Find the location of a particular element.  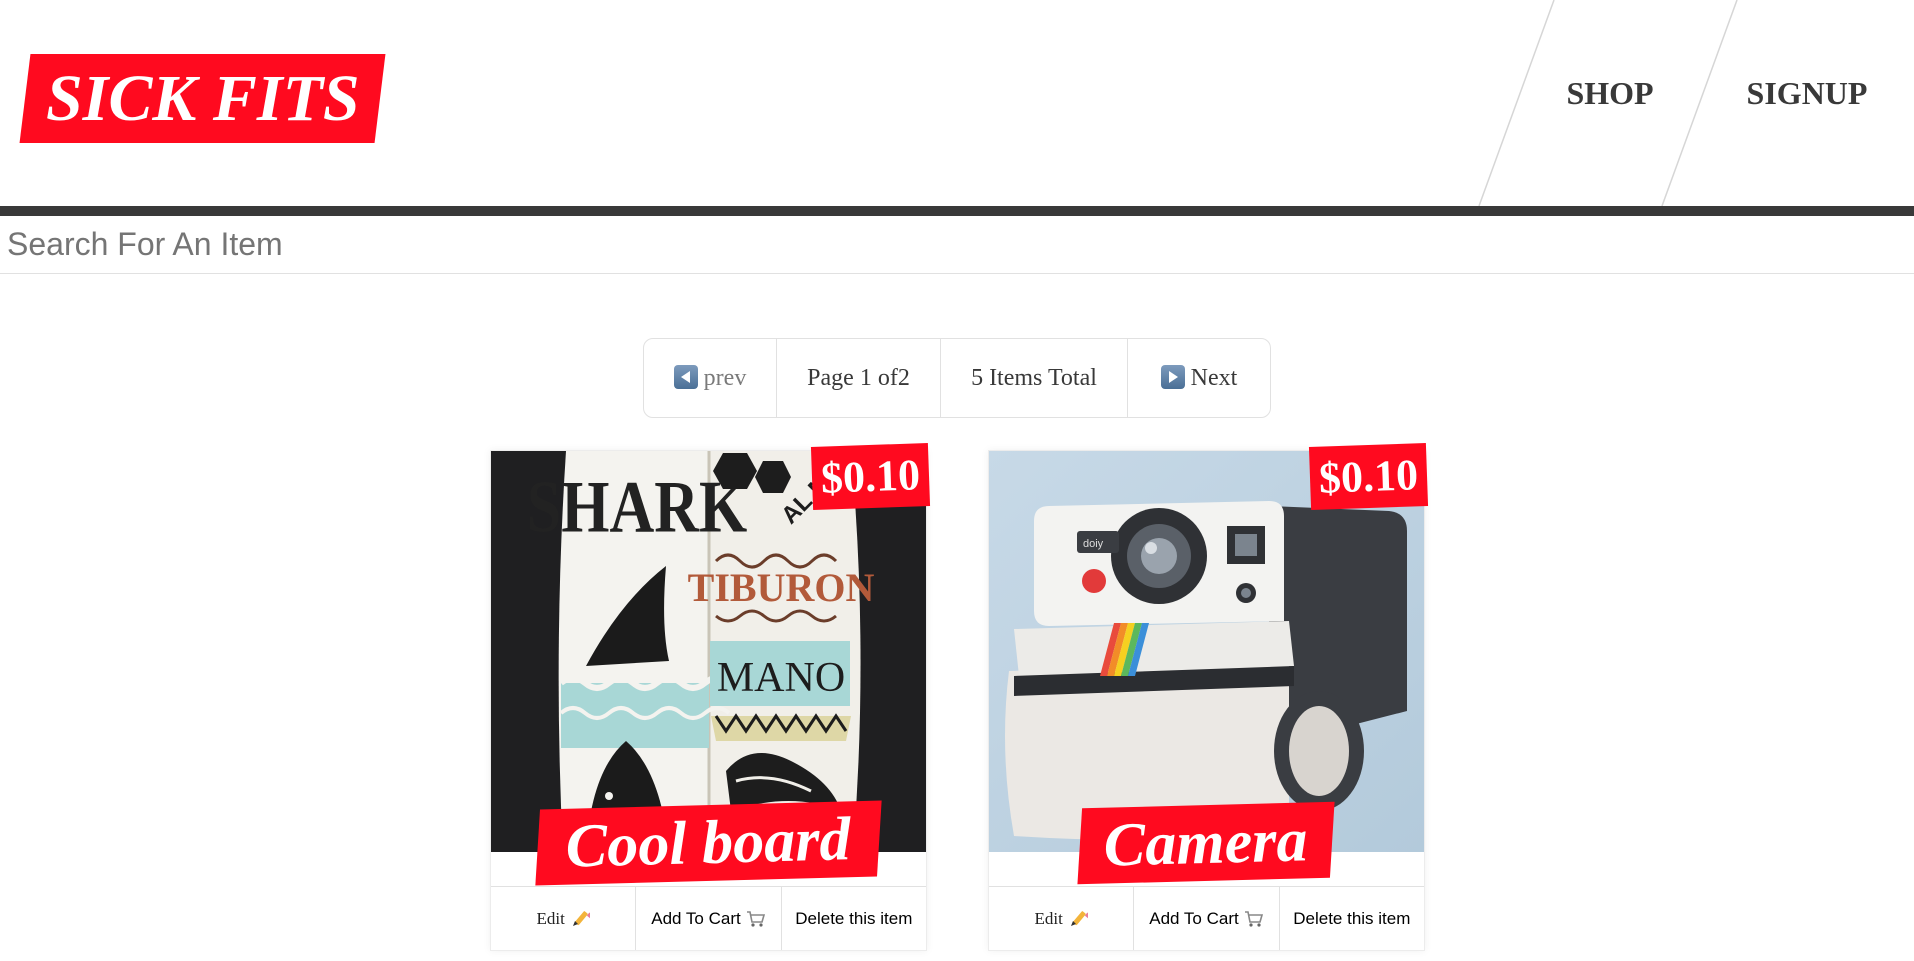

product-title: Cool board is located at coordinates (708, 842).